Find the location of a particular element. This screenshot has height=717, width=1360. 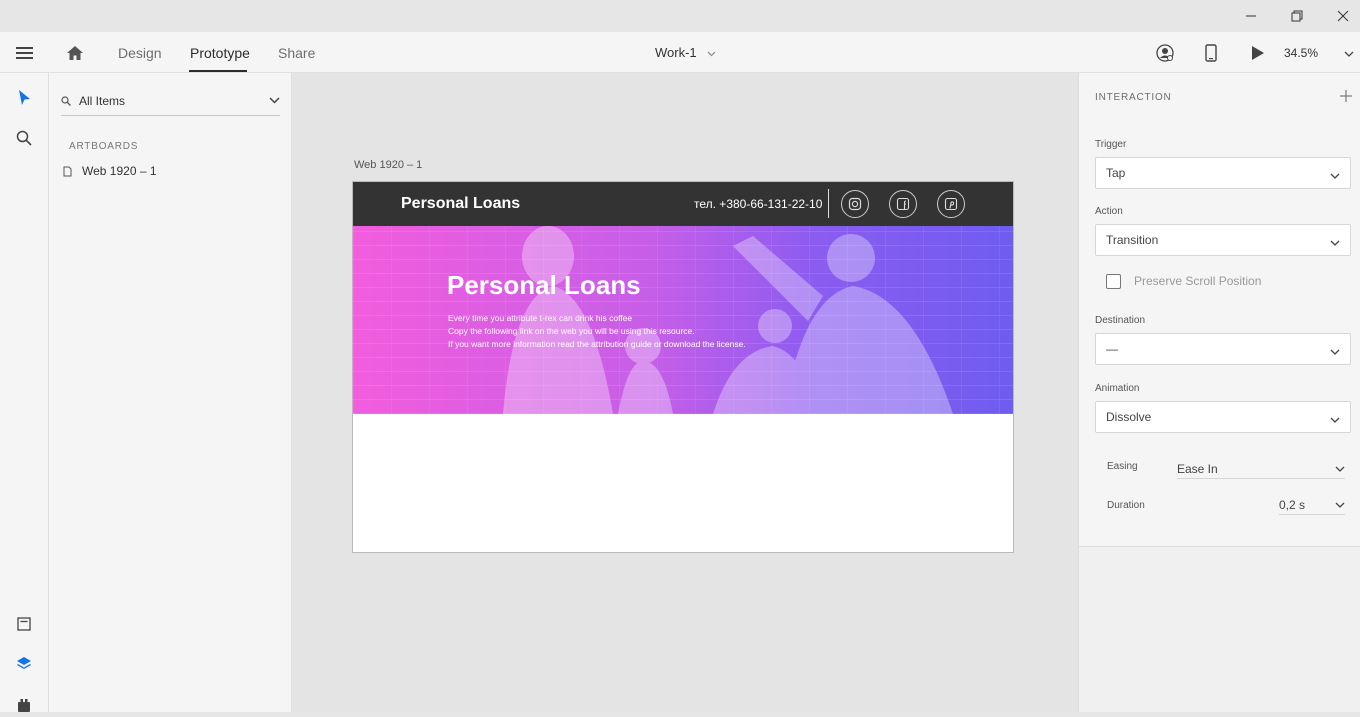

document-title-text: Work-1 is located at coordinates (676, 52).